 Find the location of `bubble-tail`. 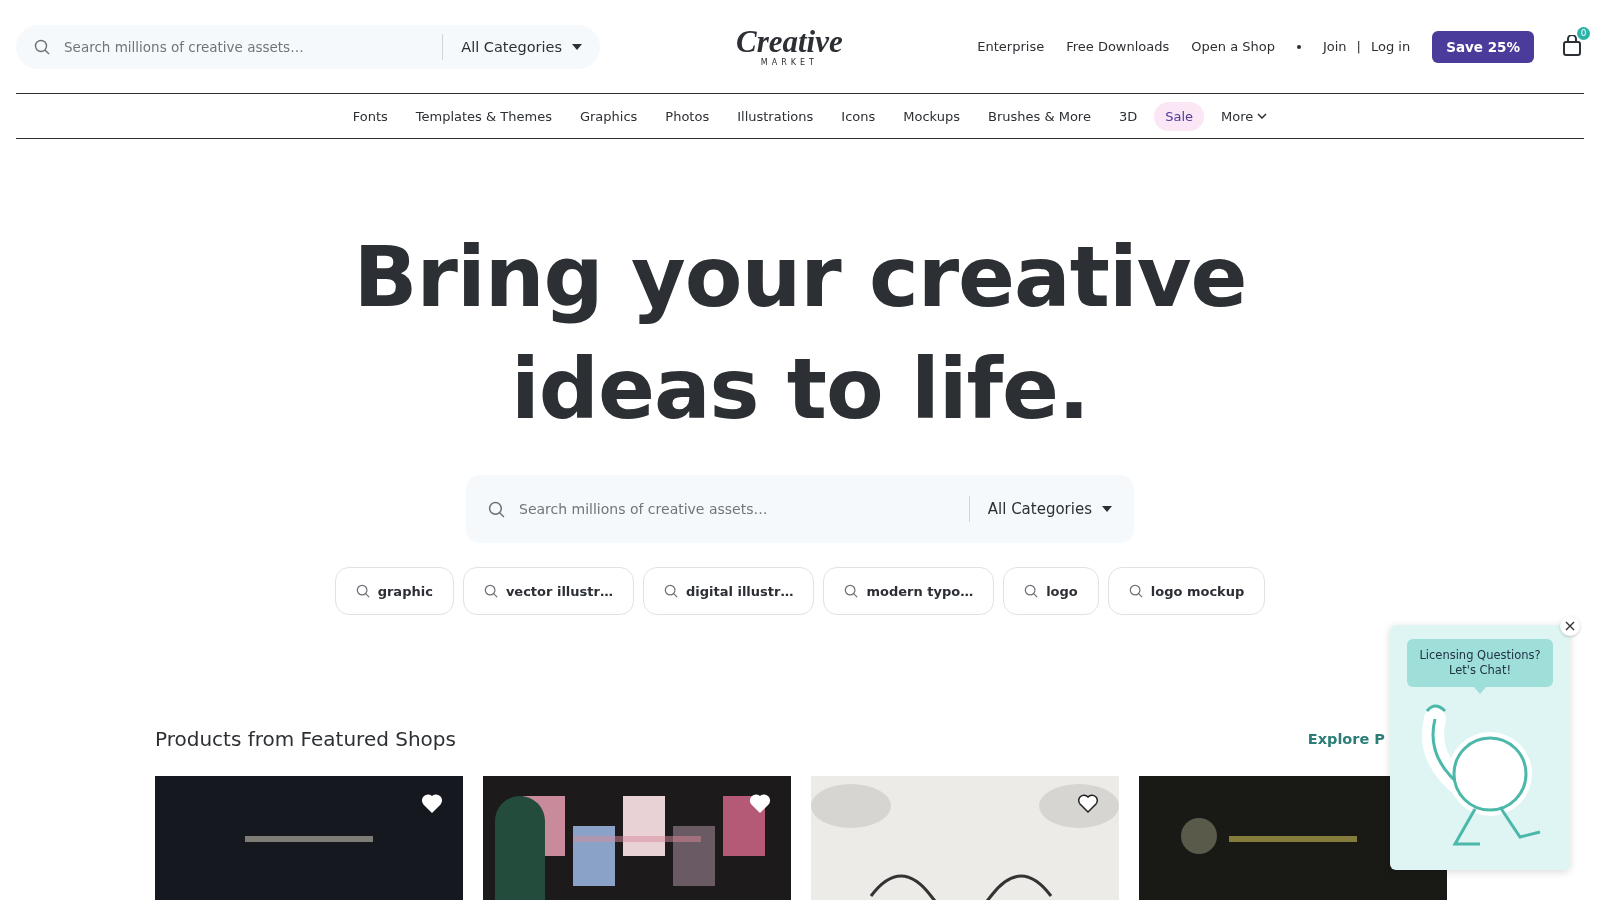

bubble-tail is located at coordinates (1480, 690).